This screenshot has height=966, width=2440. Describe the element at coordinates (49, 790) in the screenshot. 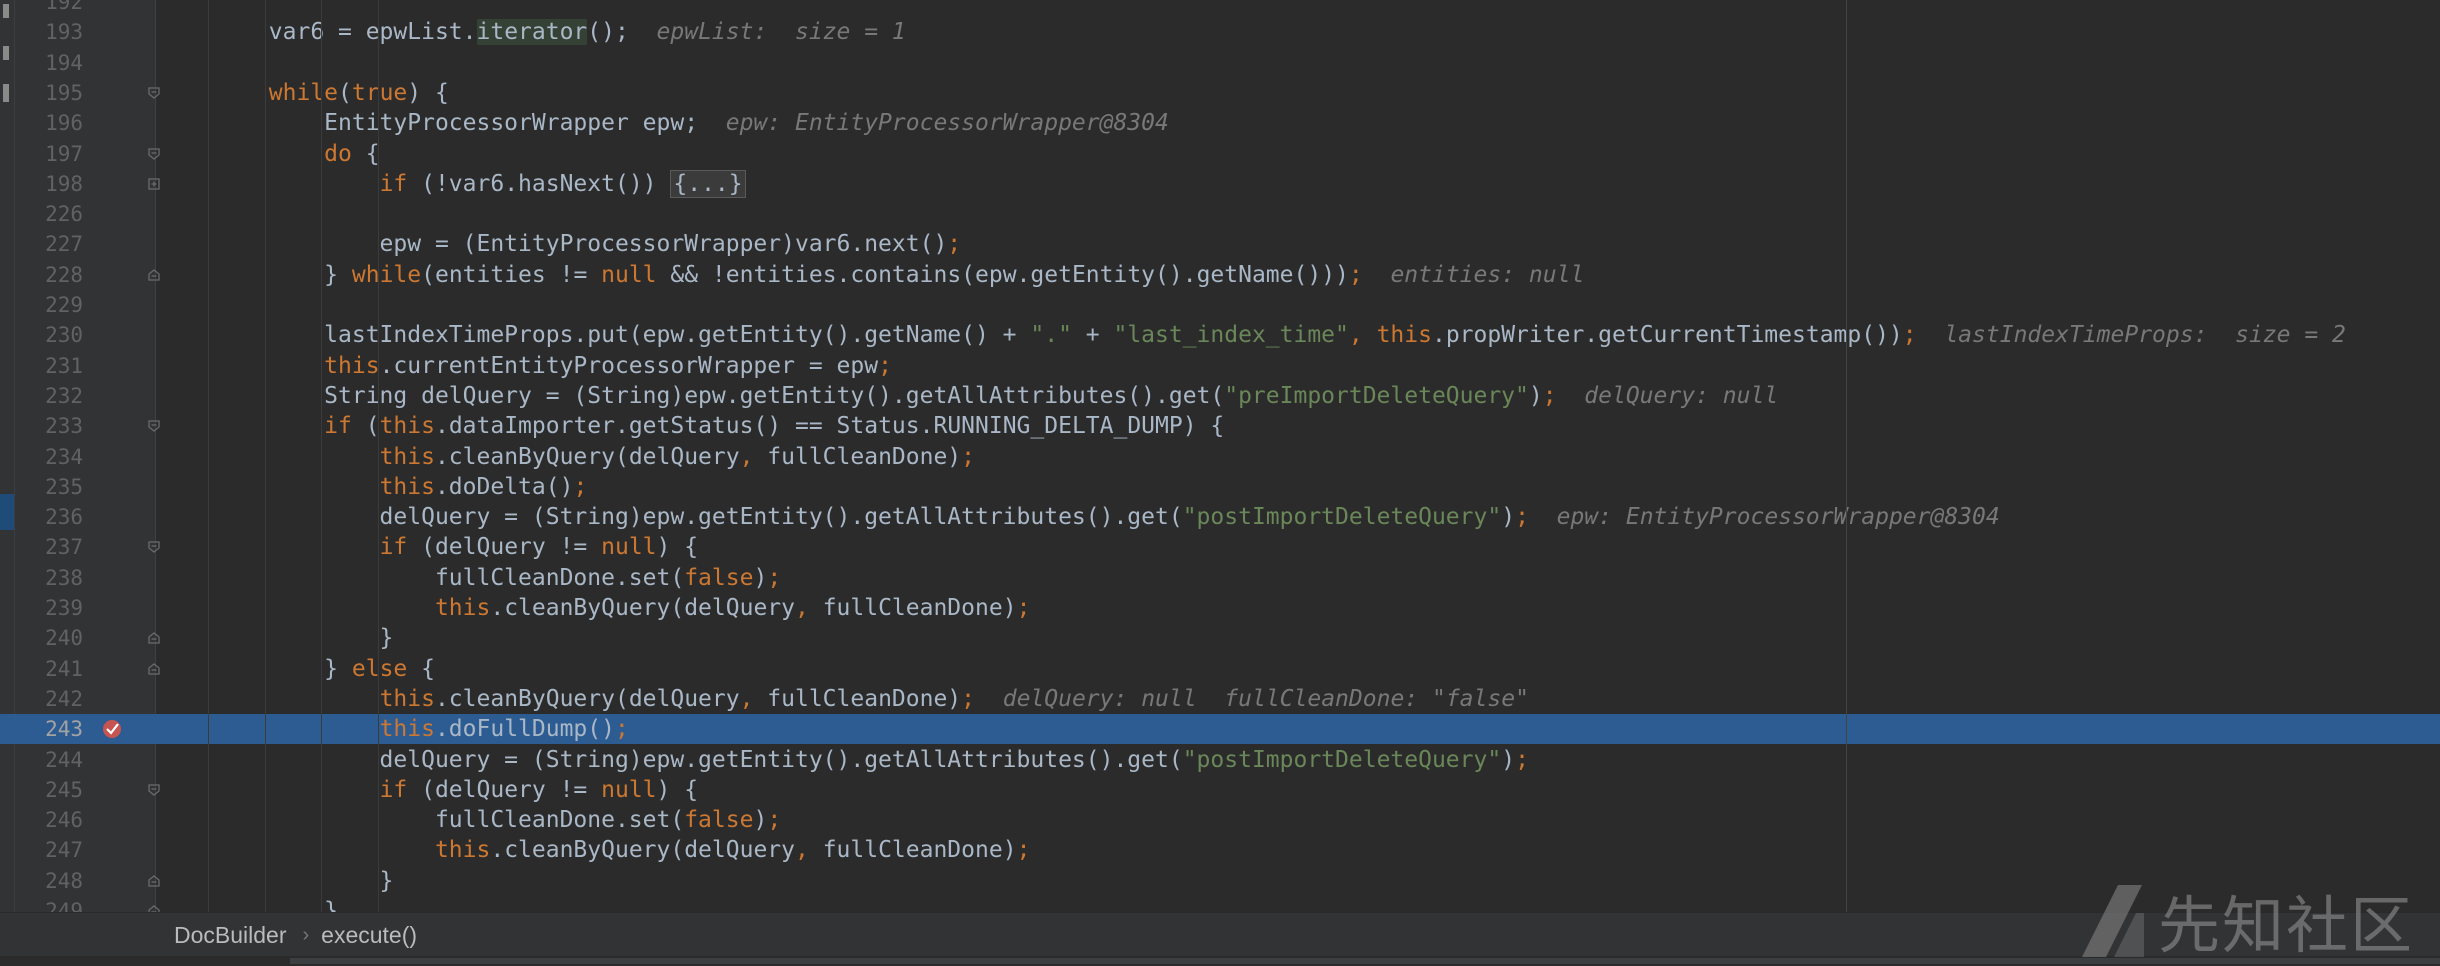

I see `line-number: 245` at that location.